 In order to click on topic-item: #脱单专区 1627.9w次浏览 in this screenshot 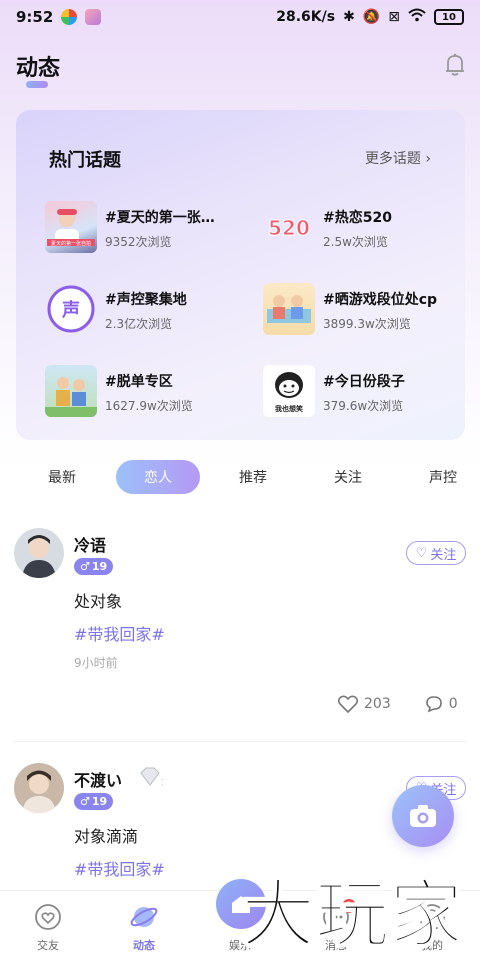, I will do `click(150, 393)`.